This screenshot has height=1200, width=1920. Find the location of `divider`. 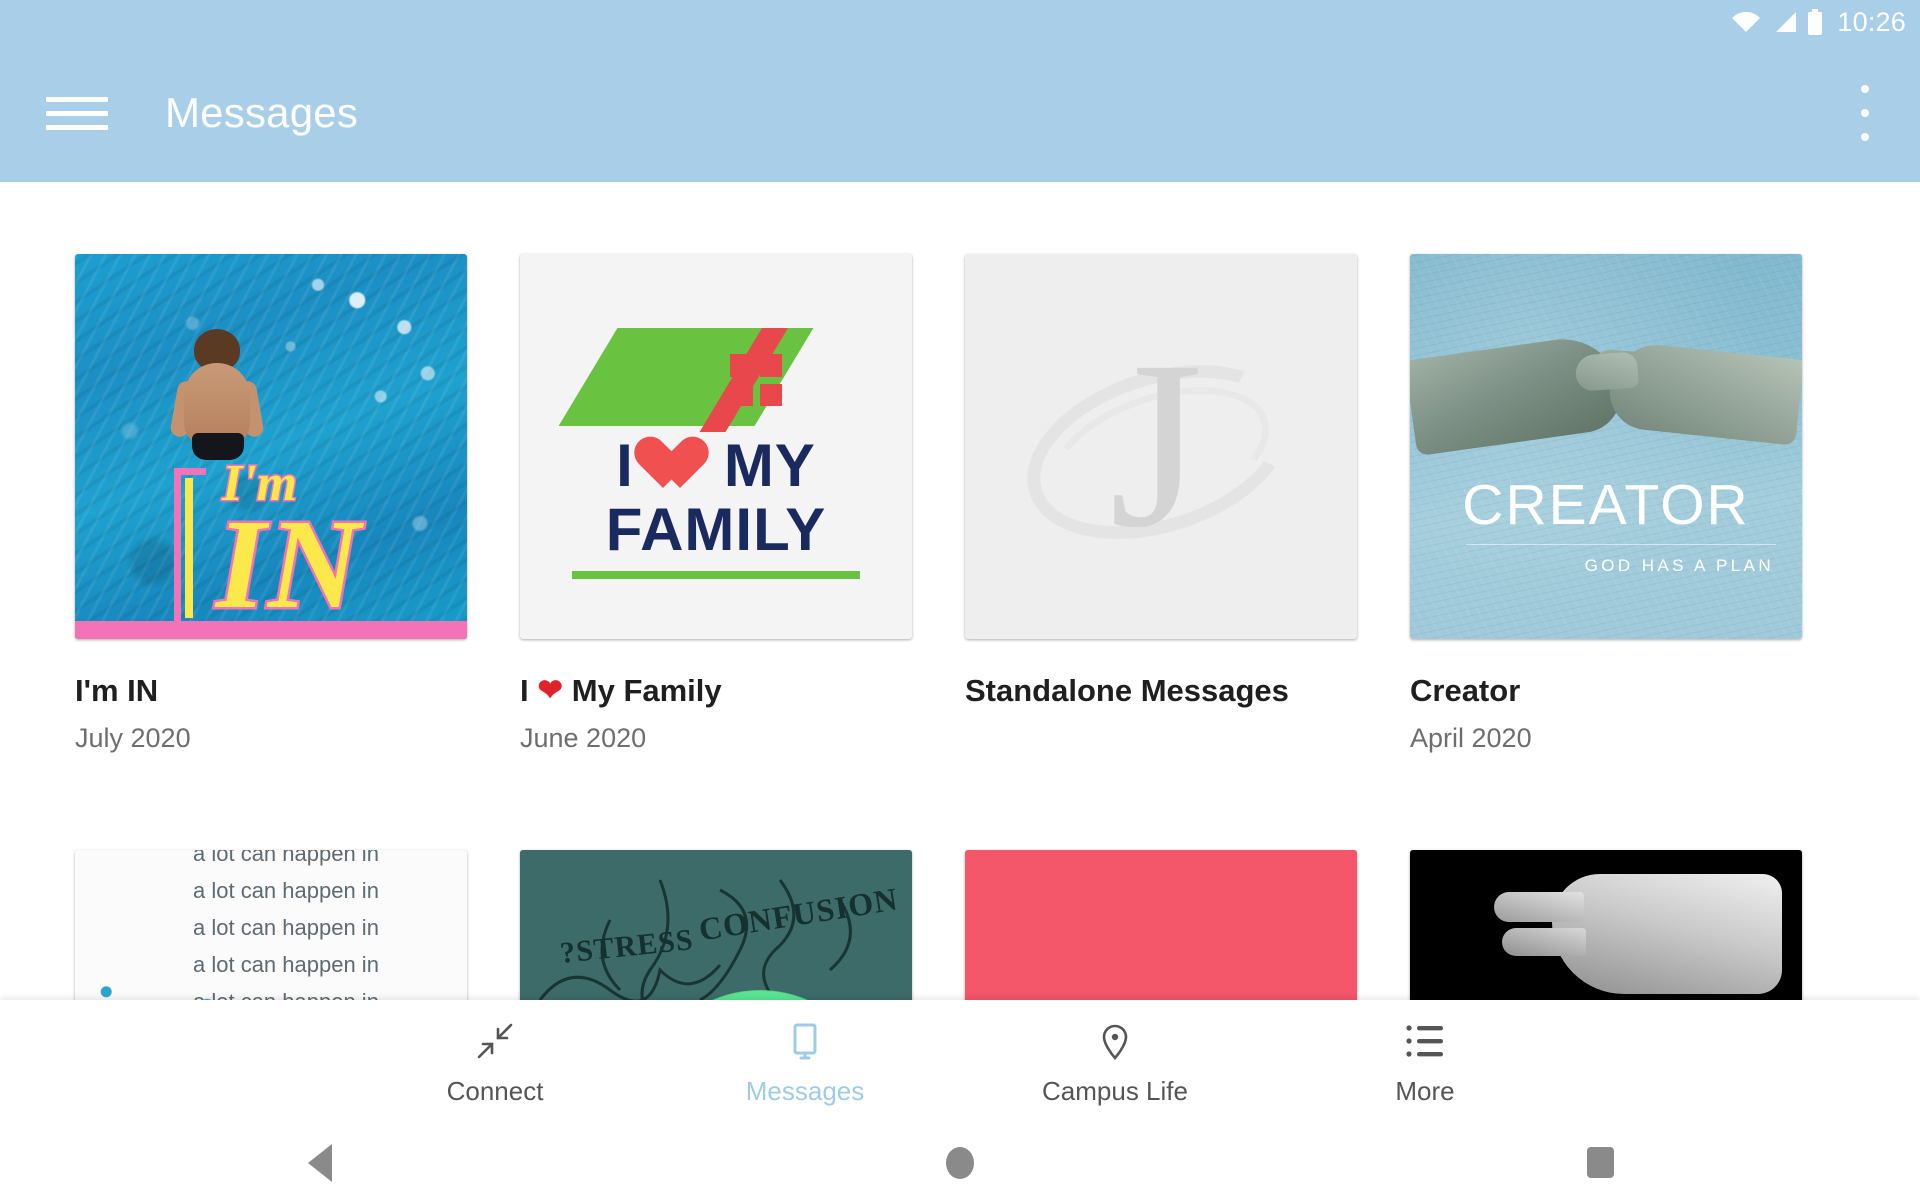

divider is located at coordinates (1621, 544).